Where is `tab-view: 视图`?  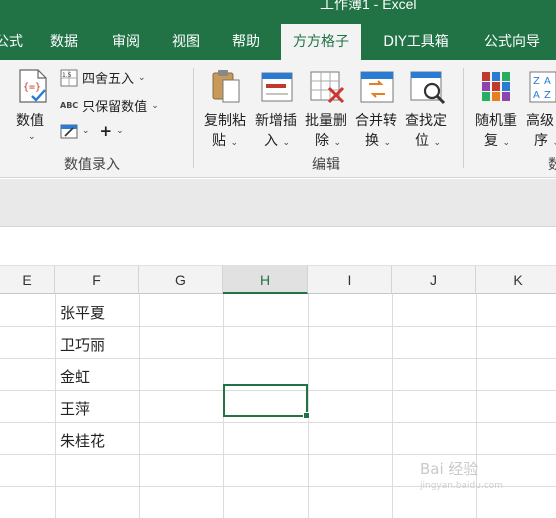 tab-view: 视图 is located at coordinates (186, 42).